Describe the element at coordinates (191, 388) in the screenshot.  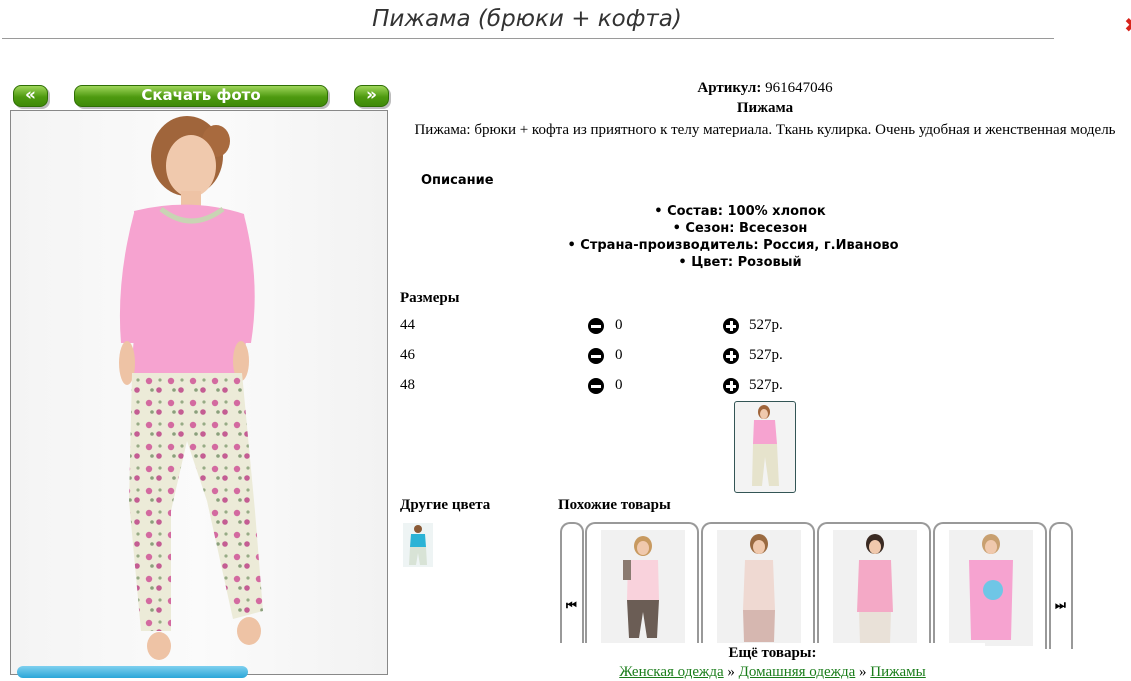
I see `model-pajama-image` at that location.